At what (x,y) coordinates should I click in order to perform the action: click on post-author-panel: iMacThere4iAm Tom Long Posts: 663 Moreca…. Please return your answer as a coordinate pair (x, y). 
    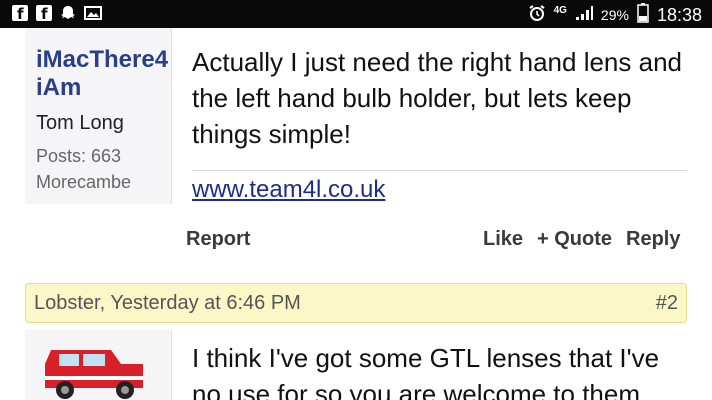
    Looking at the image, I should click on (98, 116).